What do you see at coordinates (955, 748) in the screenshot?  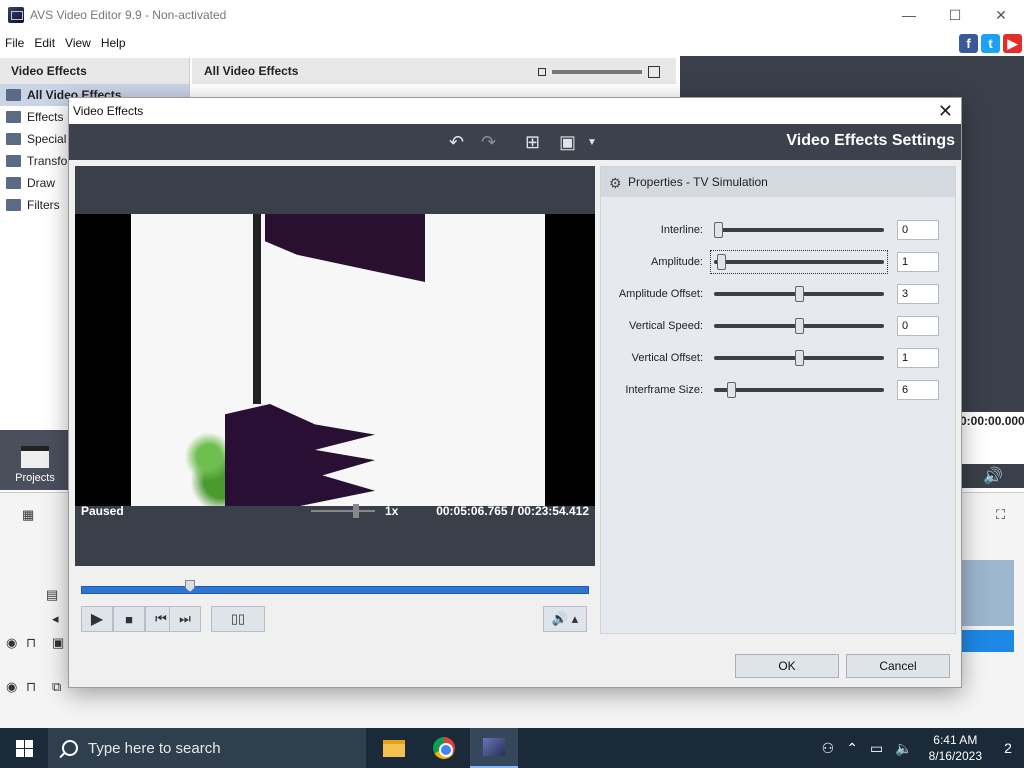 I see `clock: 6:41 AM 8/16/2023` at bounding box center [955, 748].